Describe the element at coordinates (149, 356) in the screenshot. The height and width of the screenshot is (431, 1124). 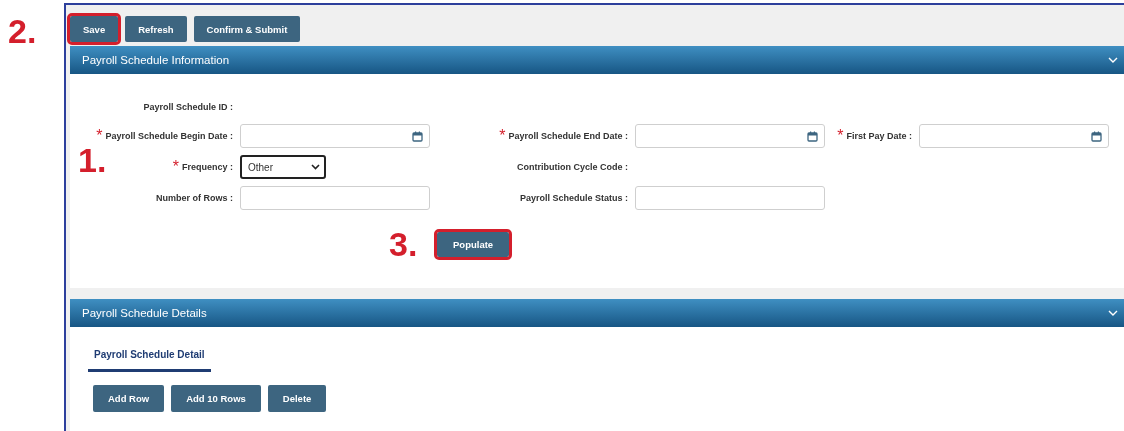
I see `tab: Payroll Schedule Detail` at that location.